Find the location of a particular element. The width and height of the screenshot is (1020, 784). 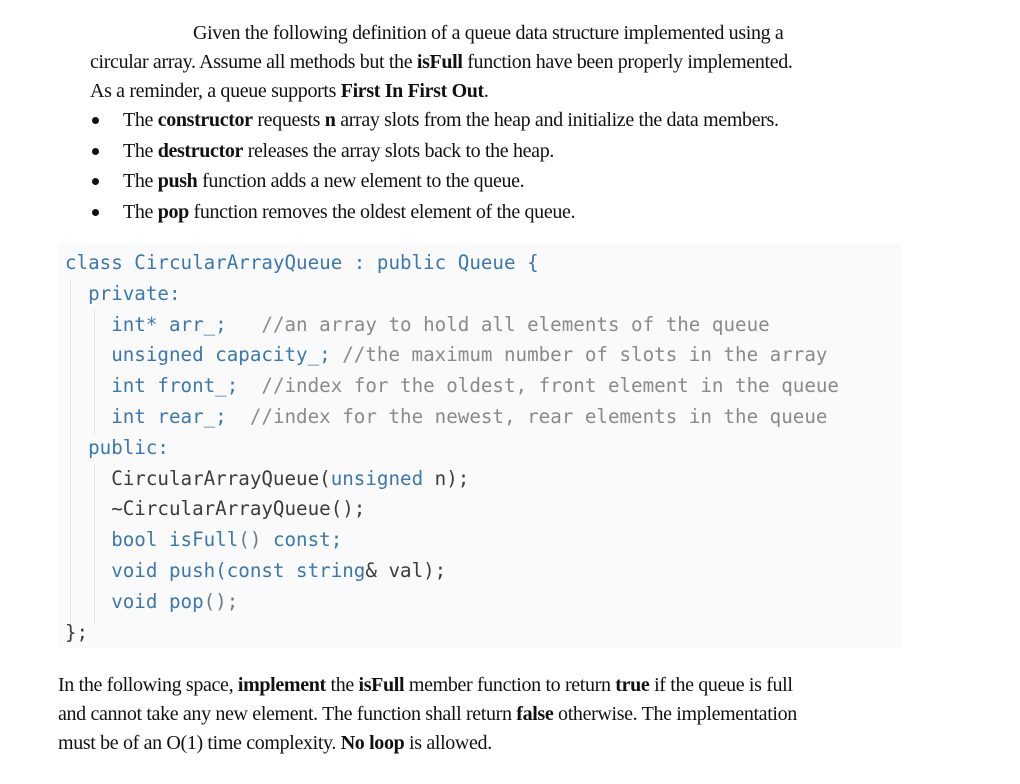

code-token: public: is located at coordinates (117, 447).